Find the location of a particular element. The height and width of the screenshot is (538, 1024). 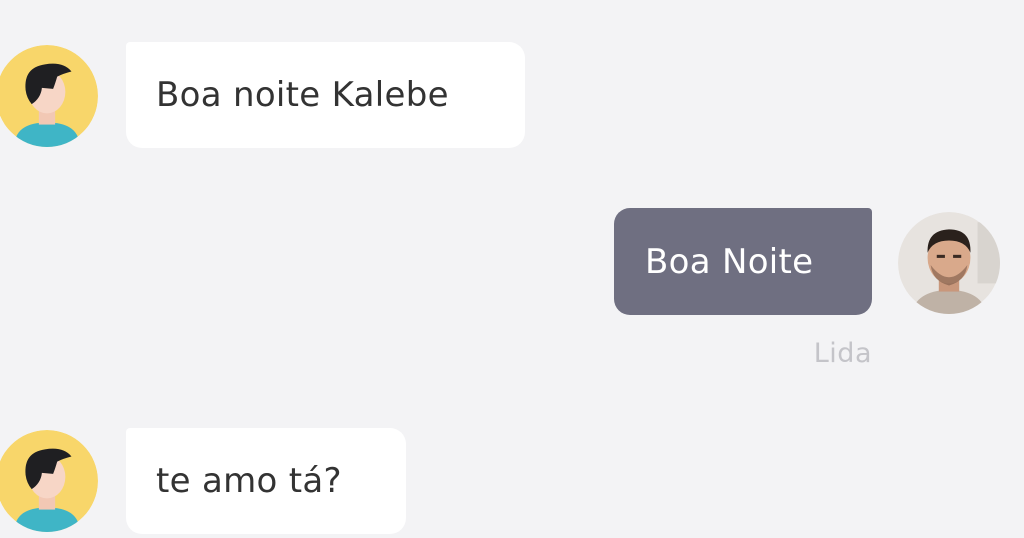

message-bubble-incoming: te amo tá? is located at coordinates (266, 481).